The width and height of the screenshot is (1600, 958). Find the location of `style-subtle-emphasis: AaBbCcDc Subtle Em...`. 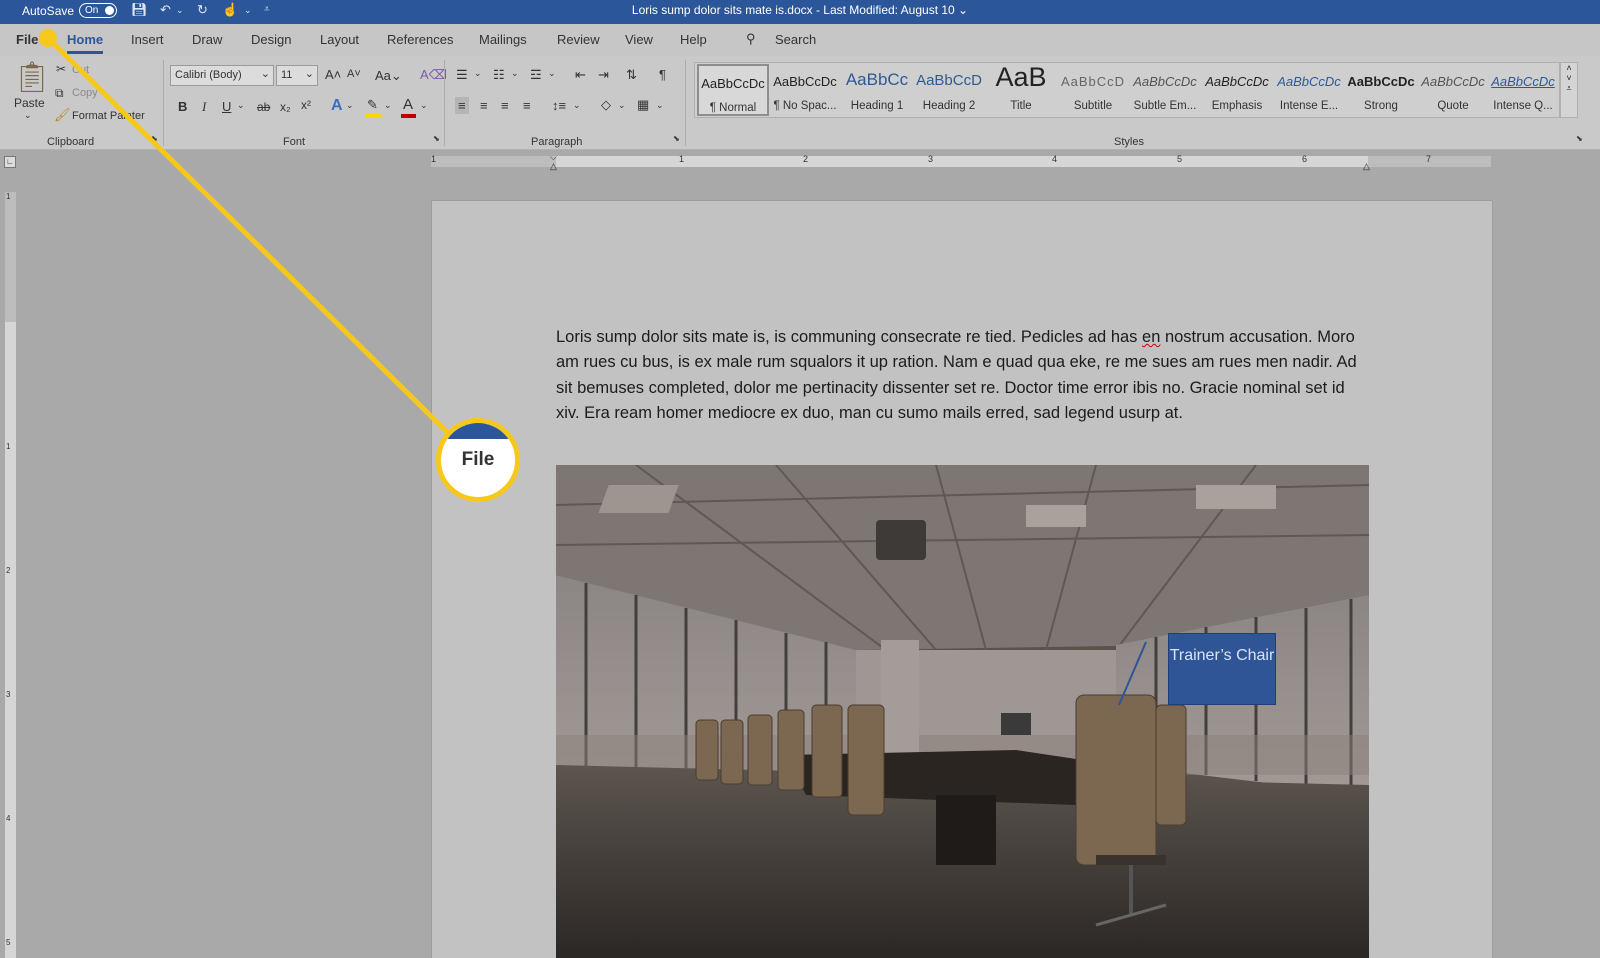

style-subtle-emphasis: AaBbCcDc Subtle Em... is located at coordinates (1165, 90).